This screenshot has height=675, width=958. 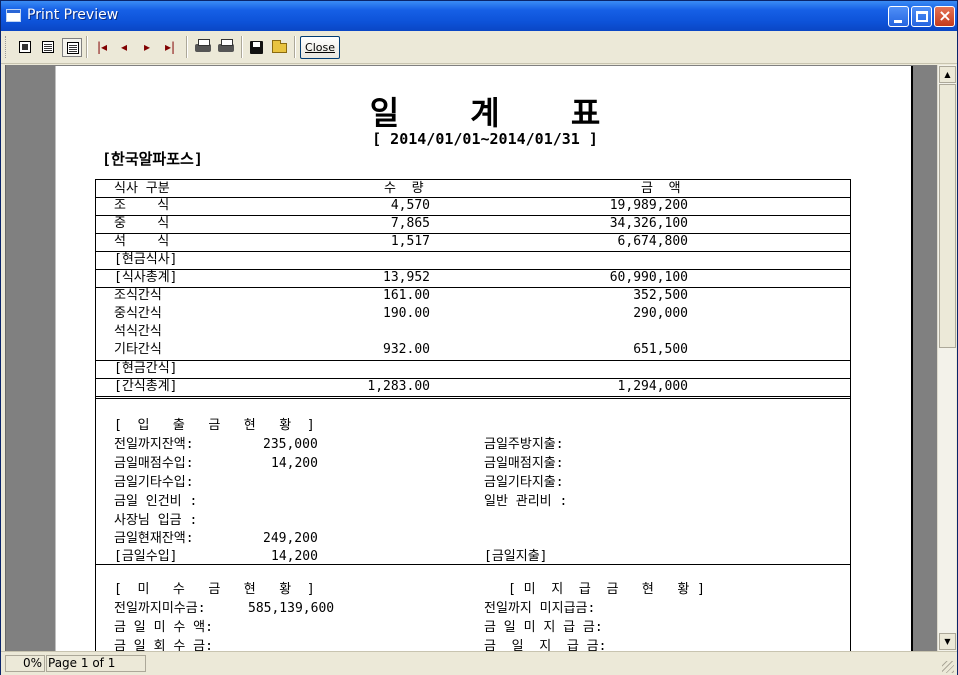 I want to click on scroll-up-button: ▲, so click(x=947, y=74).